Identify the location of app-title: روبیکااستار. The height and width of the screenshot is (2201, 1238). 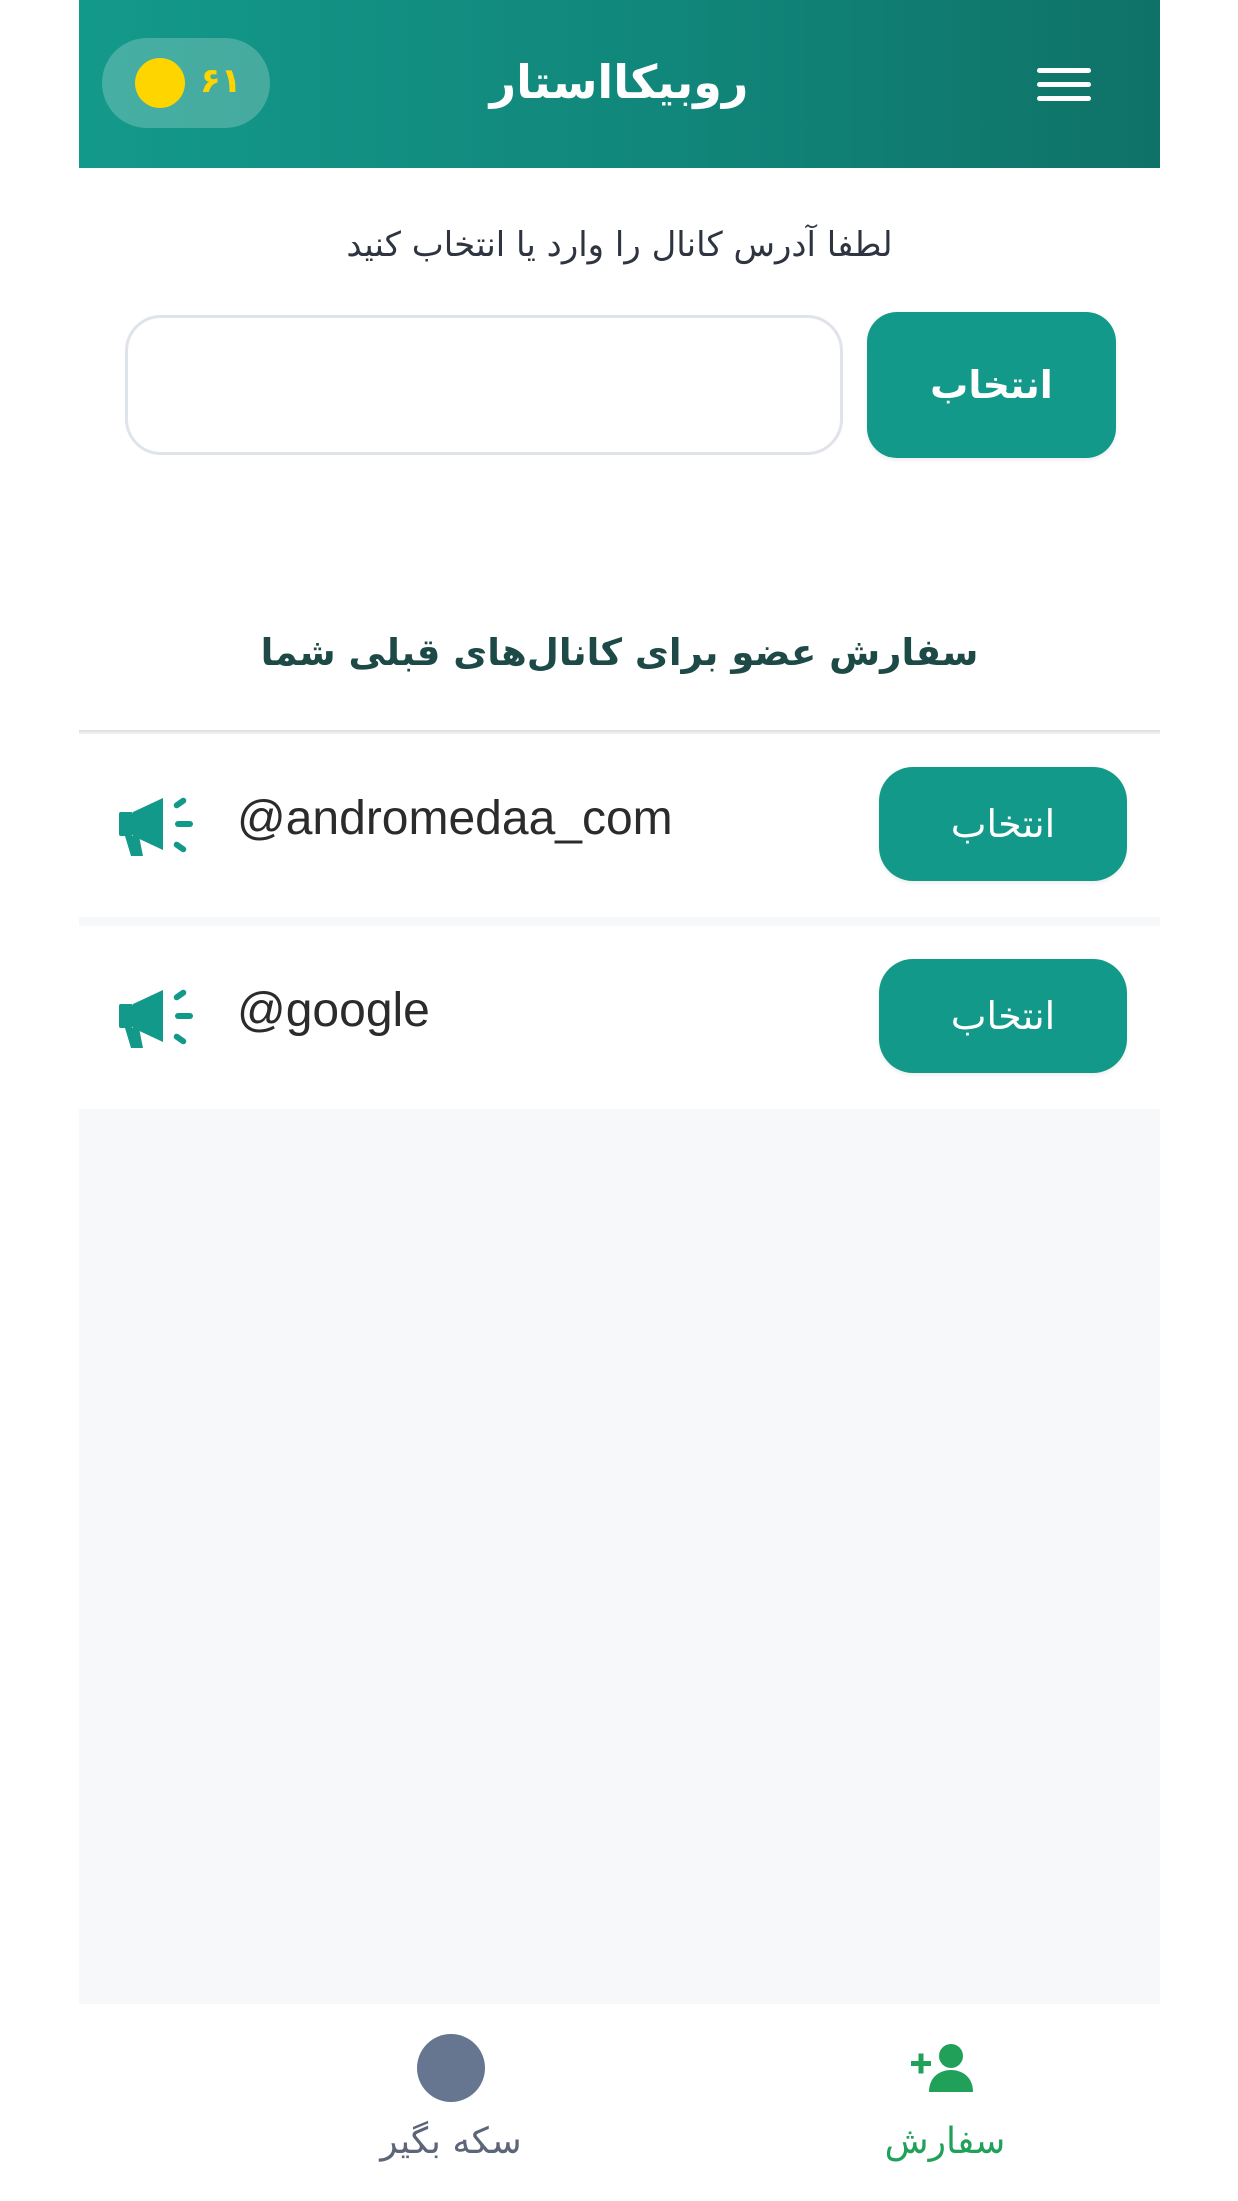
(619, 82).